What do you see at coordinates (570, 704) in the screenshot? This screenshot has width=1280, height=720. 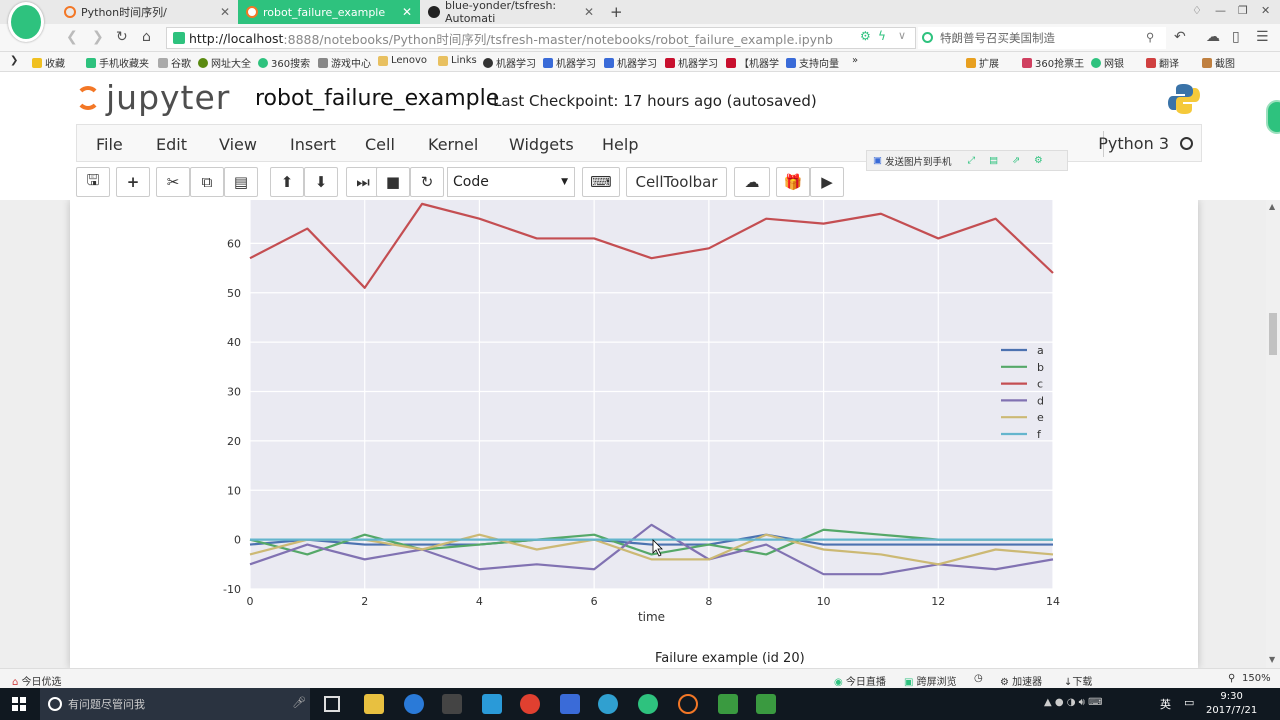 I see `vs-icon` at bounding box center [570, 704].